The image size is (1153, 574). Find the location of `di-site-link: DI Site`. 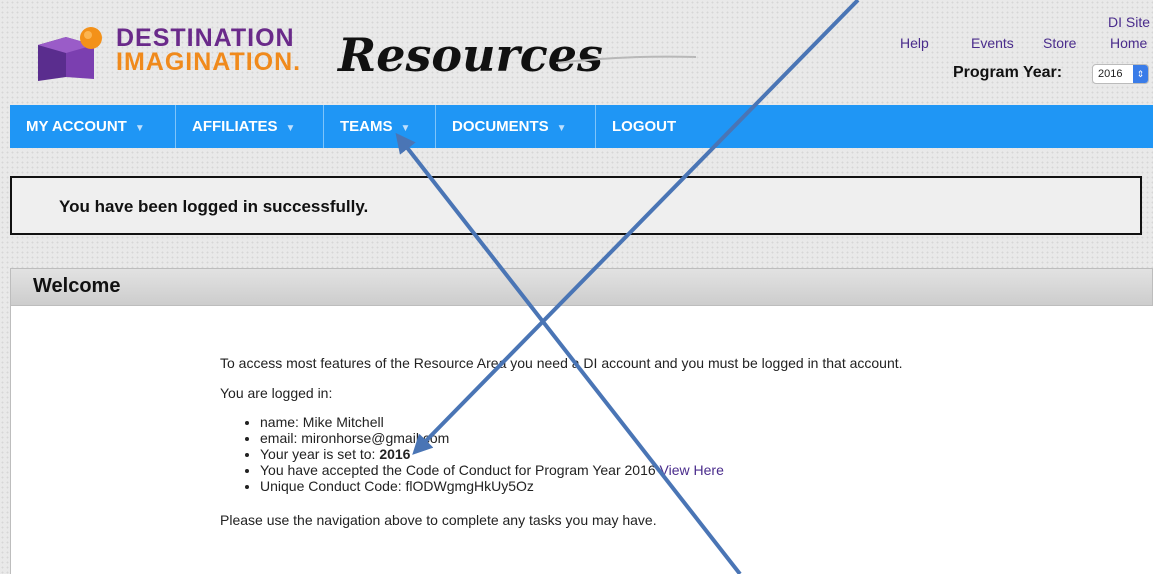

di-site-link: DI Site is located at coordinates (1129, 22).